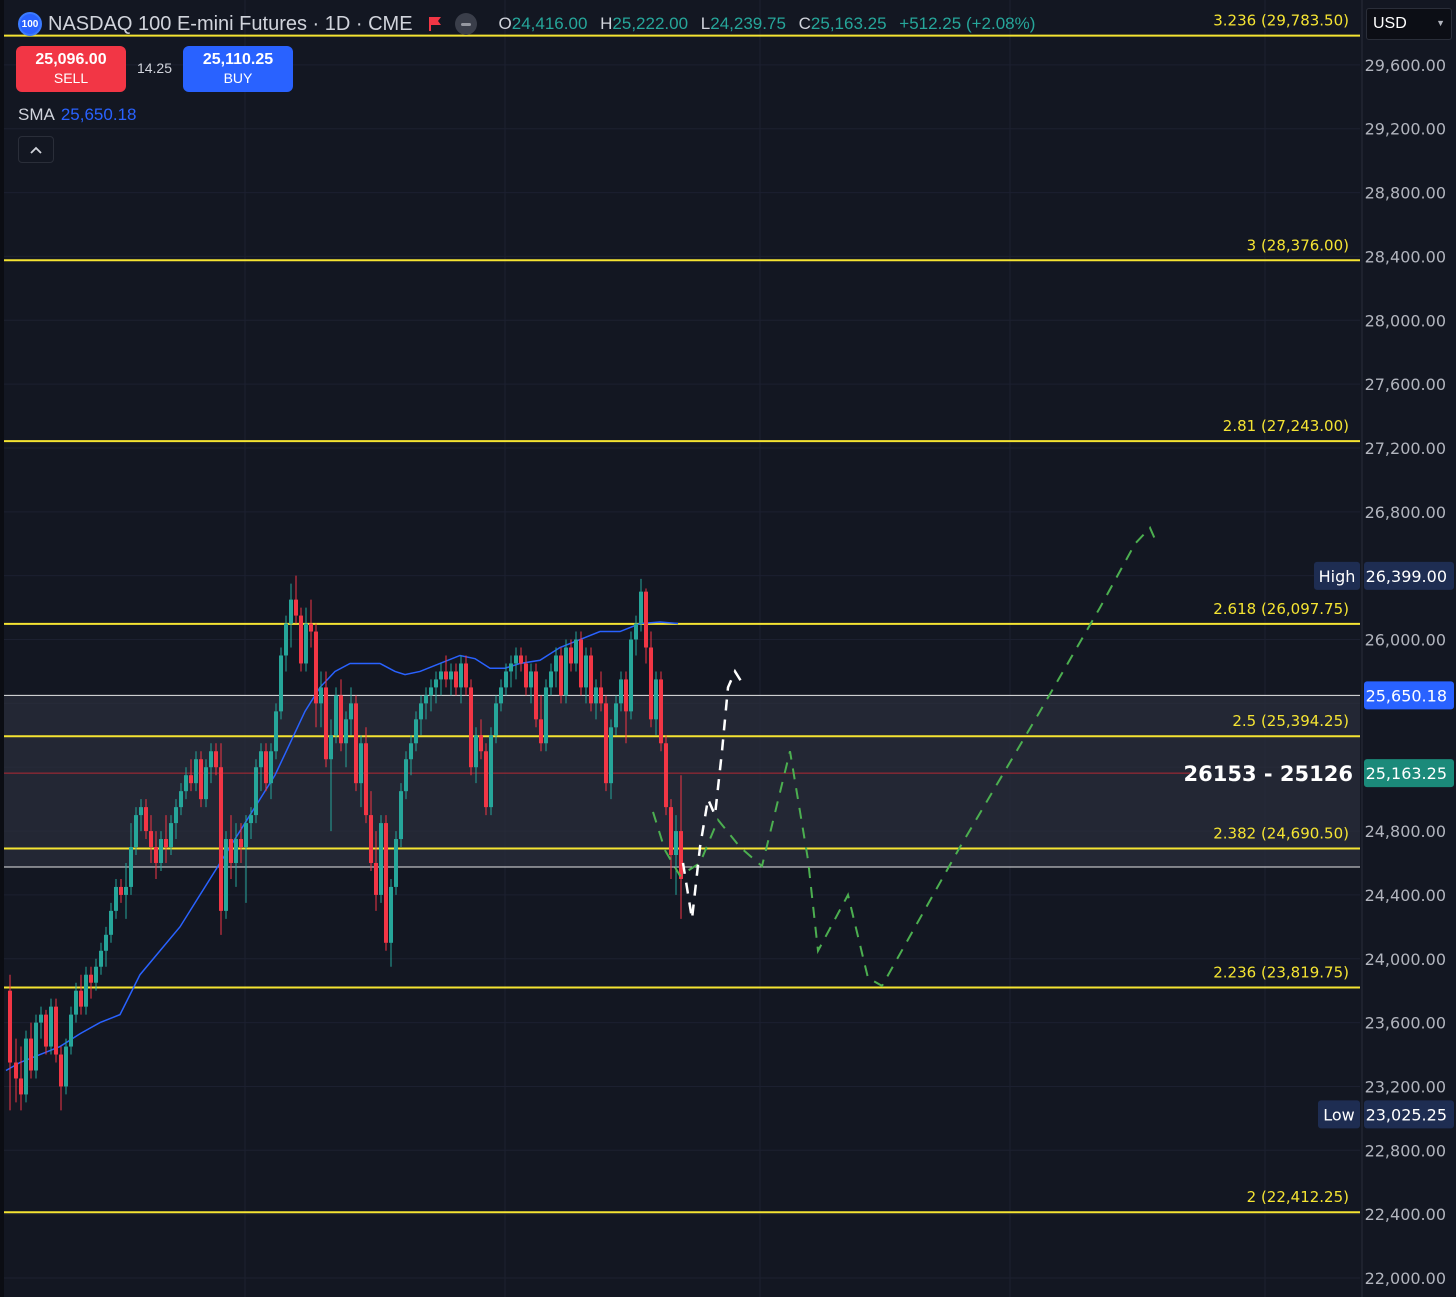 Image resolution: width=1456 pixels, height=1297 pixels. What do you see at coordinates (1268, 774) in the screenshot?
I see `zone-label: 26153 - 25126` at bounding box center [1268, 774].